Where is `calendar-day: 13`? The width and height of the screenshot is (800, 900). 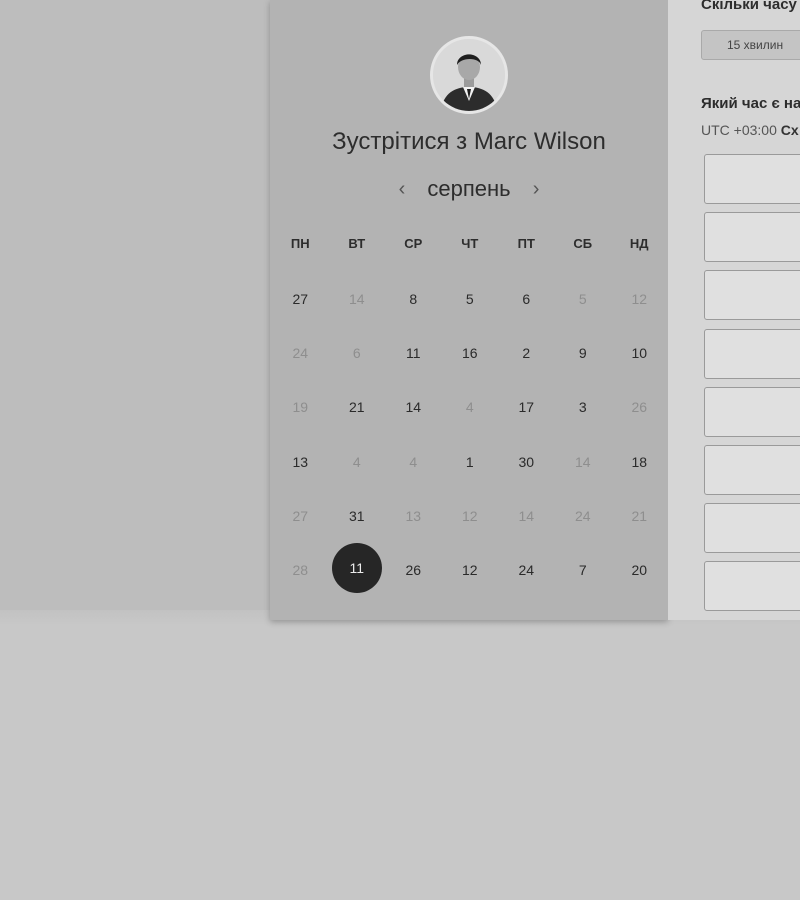
calendar-day: 13 is located at coordinates (300, 462).